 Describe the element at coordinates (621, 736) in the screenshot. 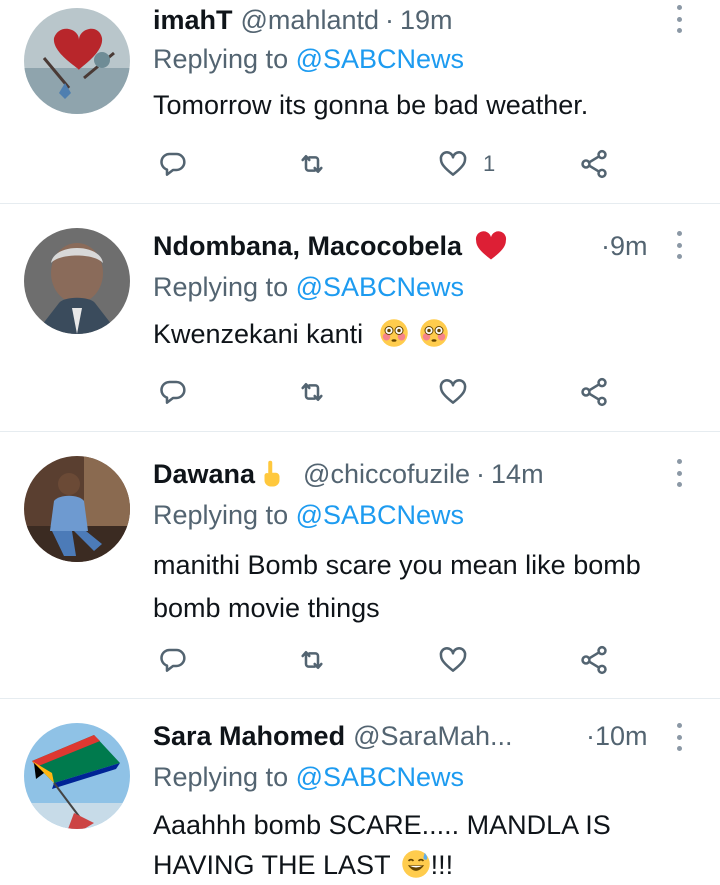

I see `timestamp: 10m` at that location.